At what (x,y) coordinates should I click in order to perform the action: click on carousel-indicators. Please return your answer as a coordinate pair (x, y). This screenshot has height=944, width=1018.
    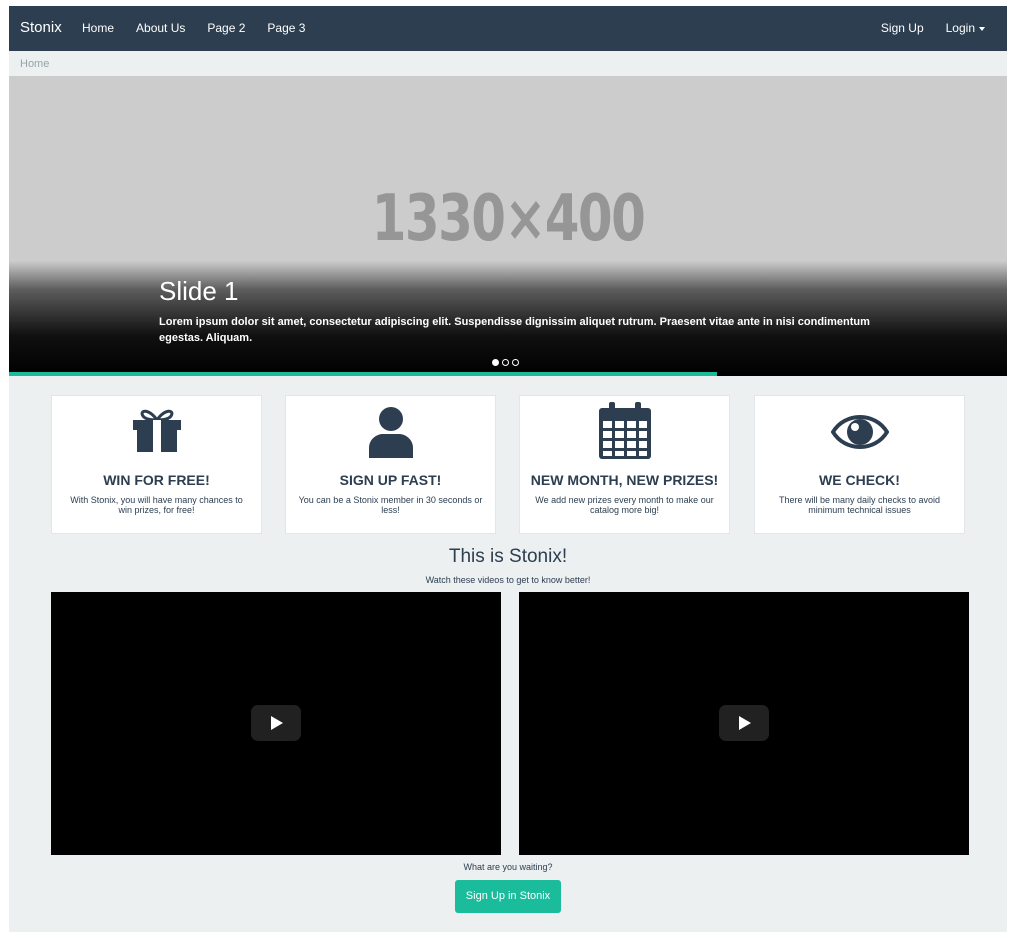
    Looking at the image, I should click on (505, 362).